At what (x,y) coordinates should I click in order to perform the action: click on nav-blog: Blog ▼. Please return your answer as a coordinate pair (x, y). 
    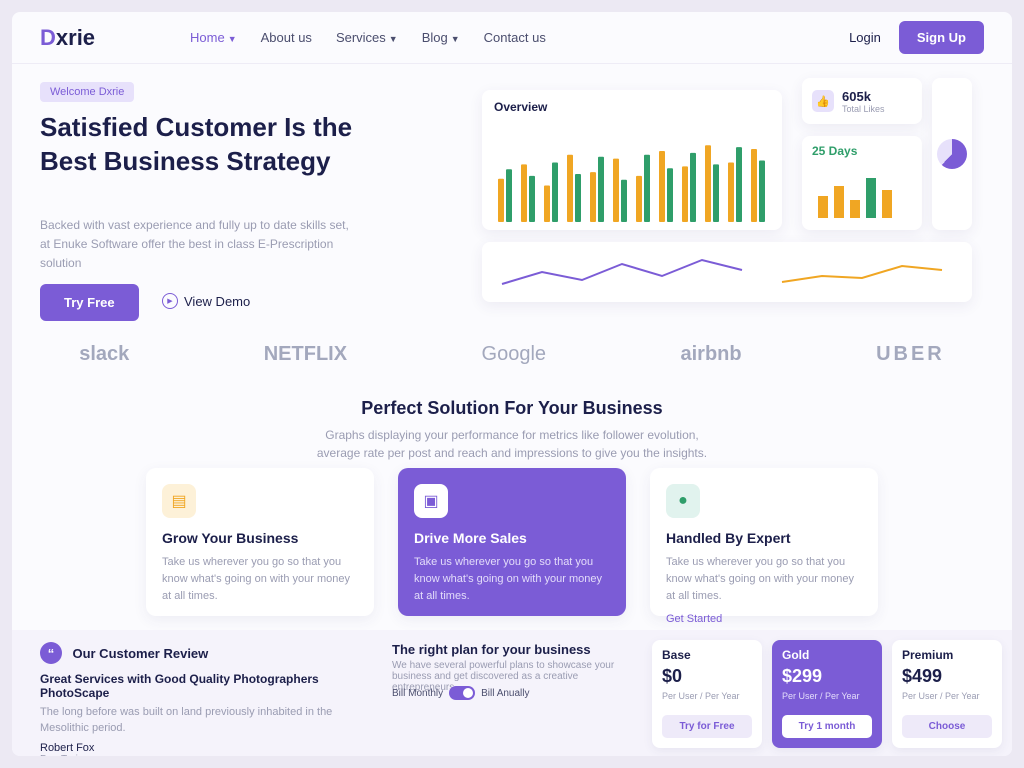
    Looking at the image, I should click on (441, 37).